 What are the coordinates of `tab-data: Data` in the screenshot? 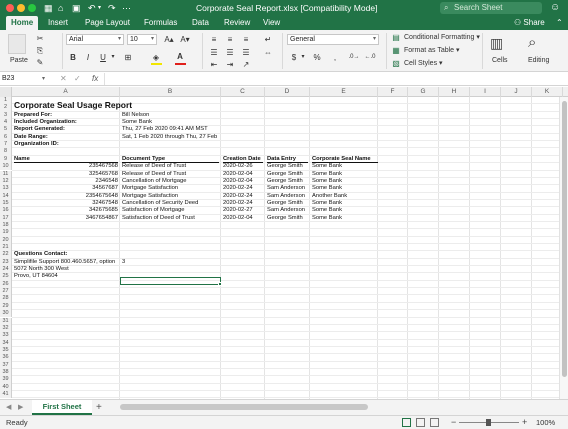 It's located at (200, 23).